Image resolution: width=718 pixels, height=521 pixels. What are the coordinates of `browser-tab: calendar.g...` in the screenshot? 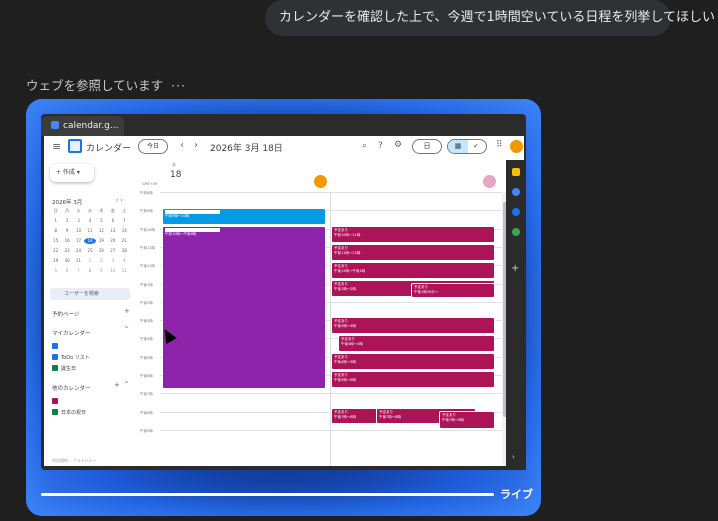 It's located at (82, 126).